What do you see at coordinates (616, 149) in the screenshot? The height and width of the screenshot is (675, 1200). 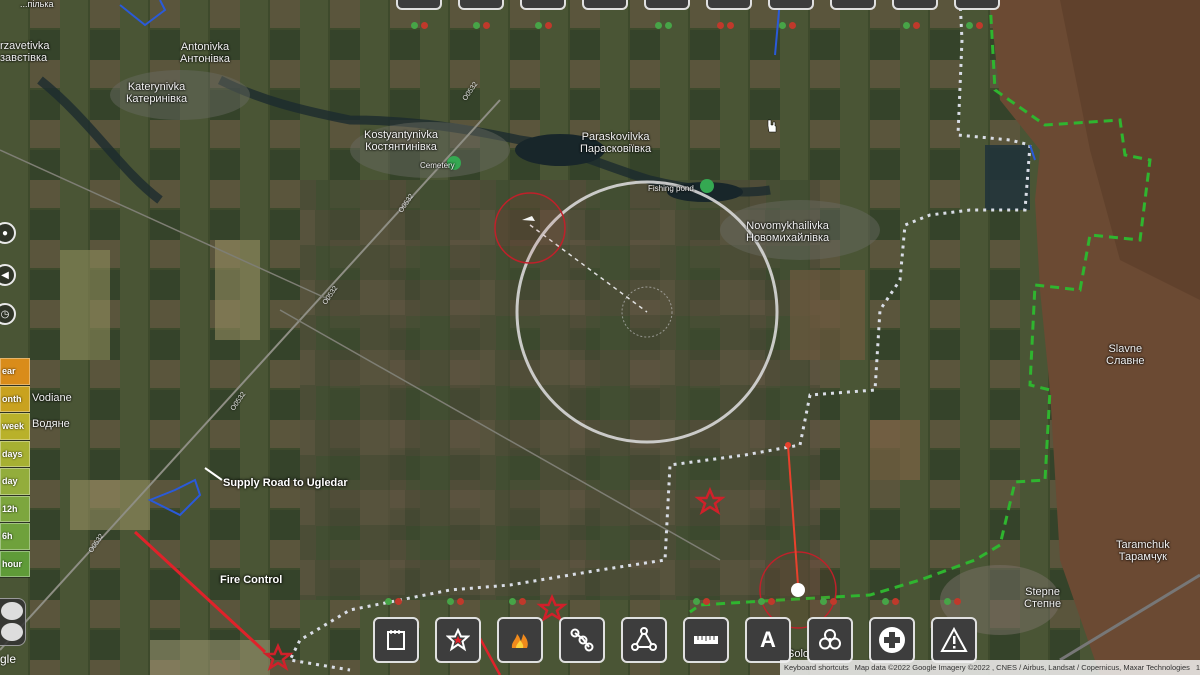 I see `place-name-ua: Парасковіївка` at bounding box center [616, 149].